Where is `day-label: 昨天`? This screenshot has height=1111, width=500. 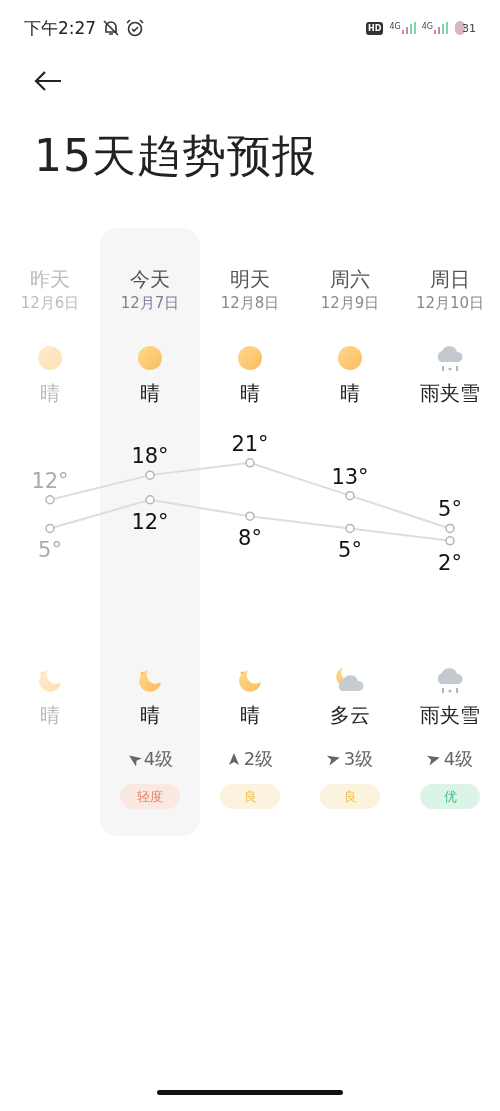 day-label: 昨天 is located at coordinates (50, 279).